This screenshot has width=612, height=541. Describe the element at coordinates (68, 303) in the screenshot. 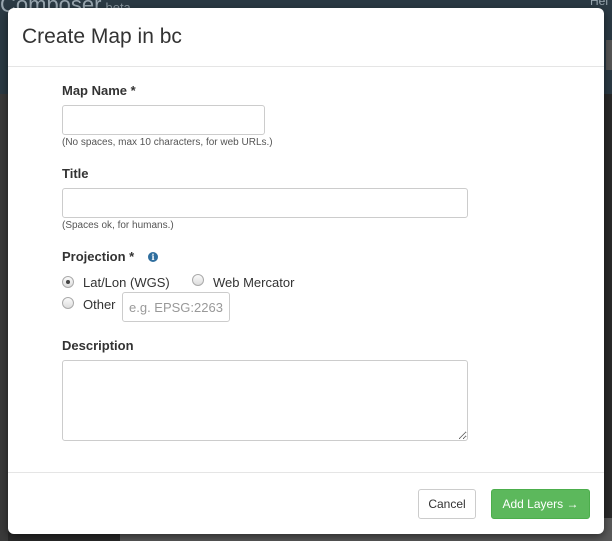

I see `radio-other` at that location.